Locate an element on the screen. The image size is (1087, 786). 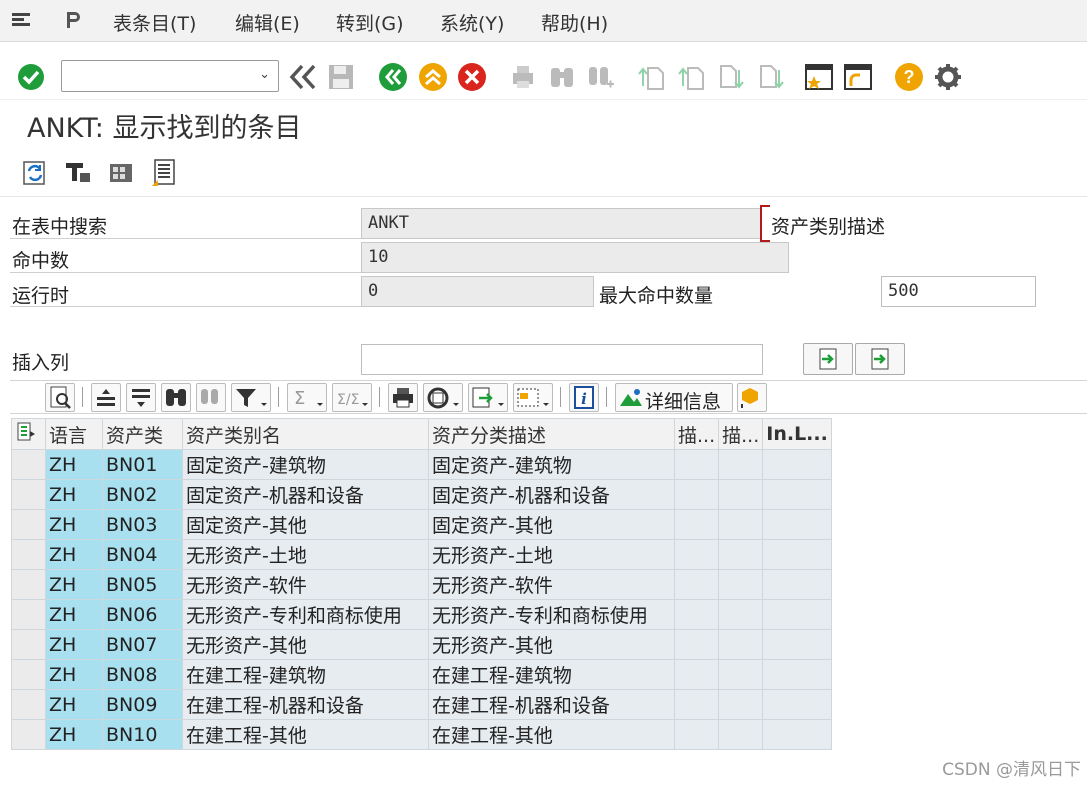
layout-button is located at coordinates (533, 397).